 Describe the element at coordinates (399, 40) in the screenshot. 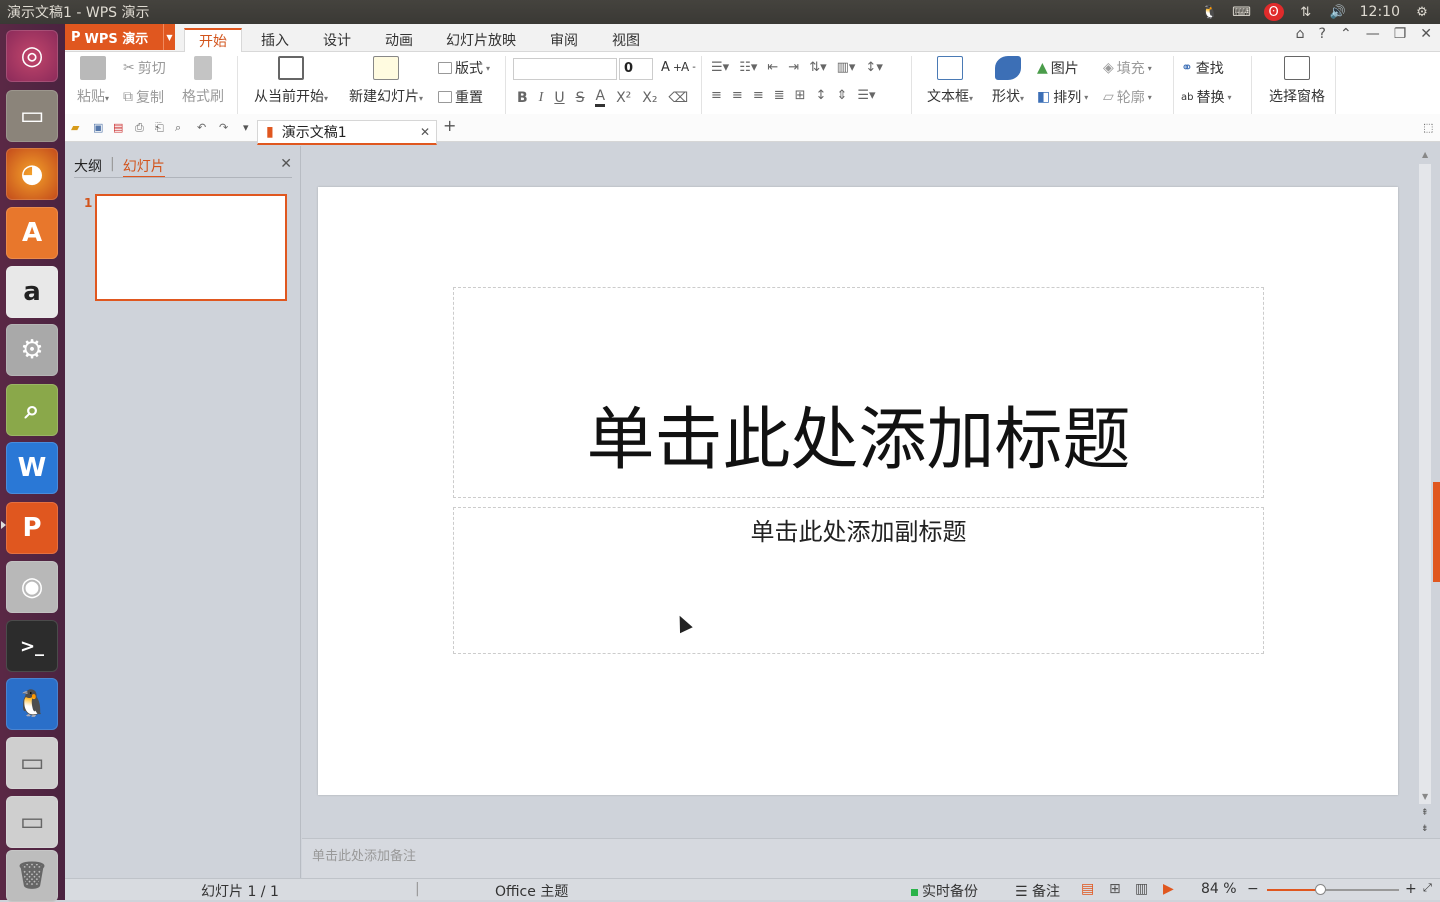

I see `tab-animation: 动画` at that location.